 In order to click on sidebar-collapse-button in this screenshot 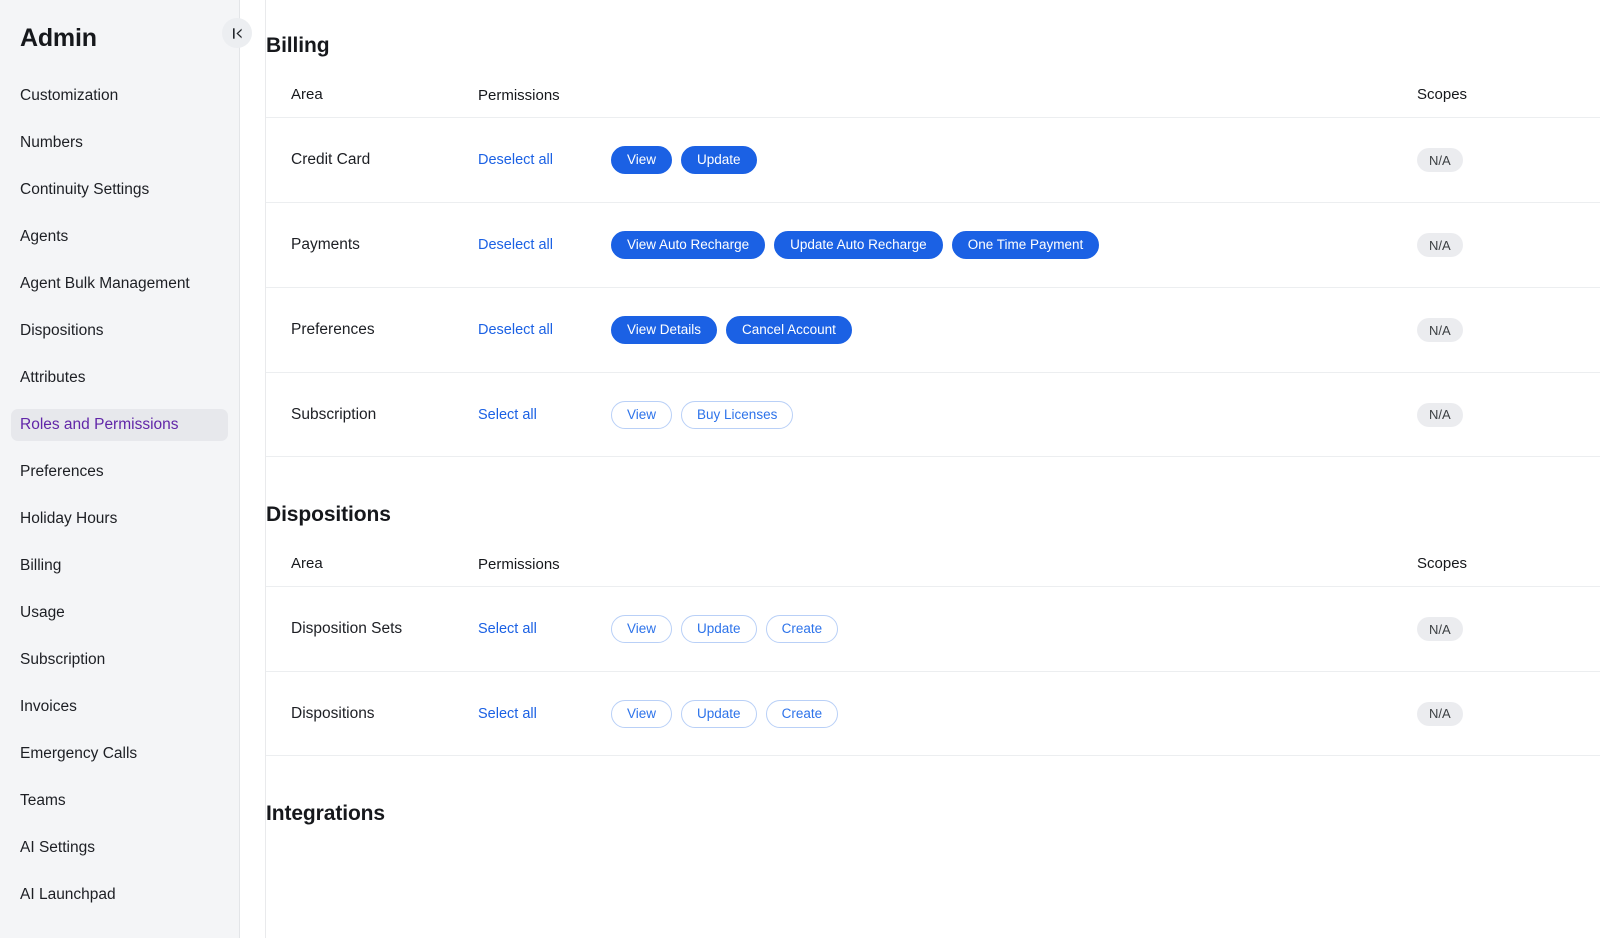, I will do `click(237, 33)`.